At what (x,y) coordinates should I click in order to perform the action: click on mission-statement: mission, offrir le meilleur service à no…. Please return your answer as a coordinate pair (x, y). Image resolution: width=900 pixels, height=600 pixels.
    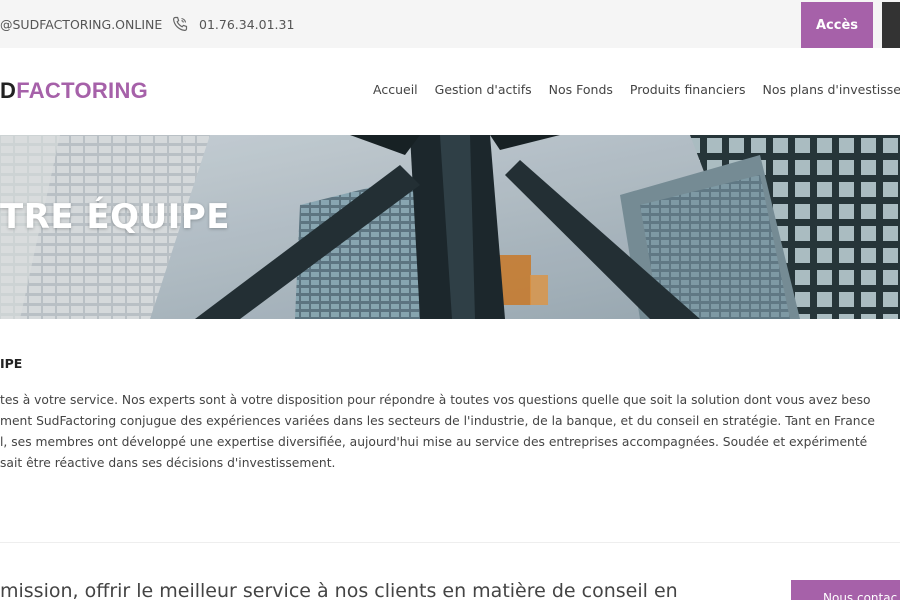
    Looking at the image, I should click on (339, 590).